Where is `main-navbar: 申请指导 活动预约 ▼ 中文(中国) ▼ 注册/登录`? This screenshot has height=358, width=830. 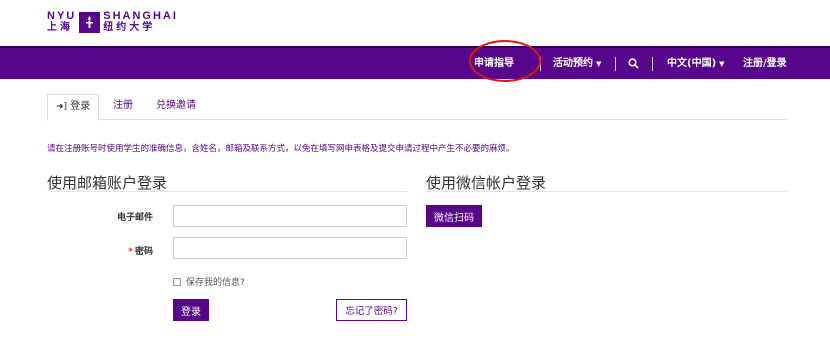 main-navbar: 申请指导 活动预约 ▼ 中文(中国) ▼ 注册/登录 is located at coordinates (415, 62).